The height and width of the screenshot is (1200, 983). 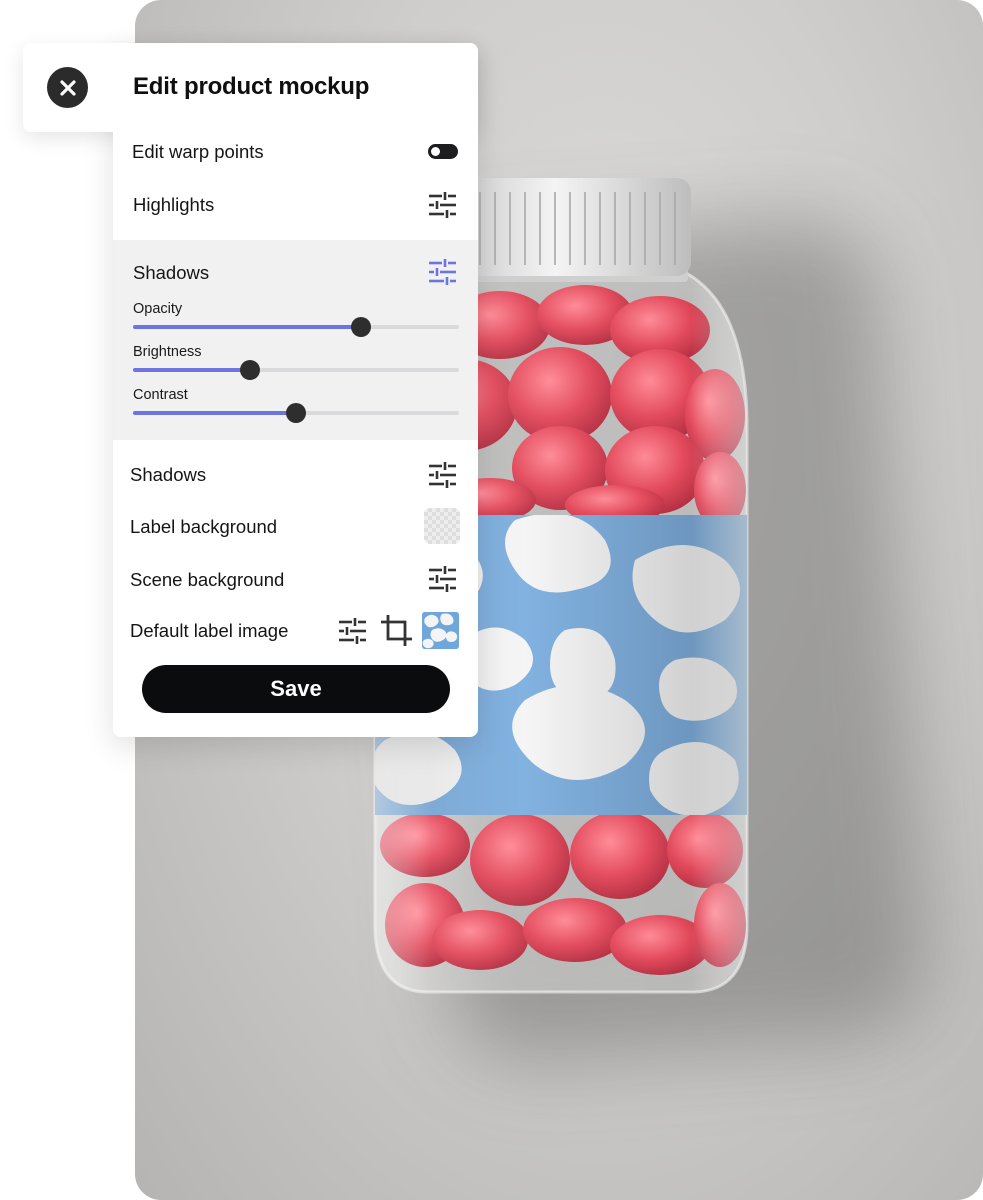 I want to click on shadows-expanded-label: Shadows, so click(x=171, y=272).